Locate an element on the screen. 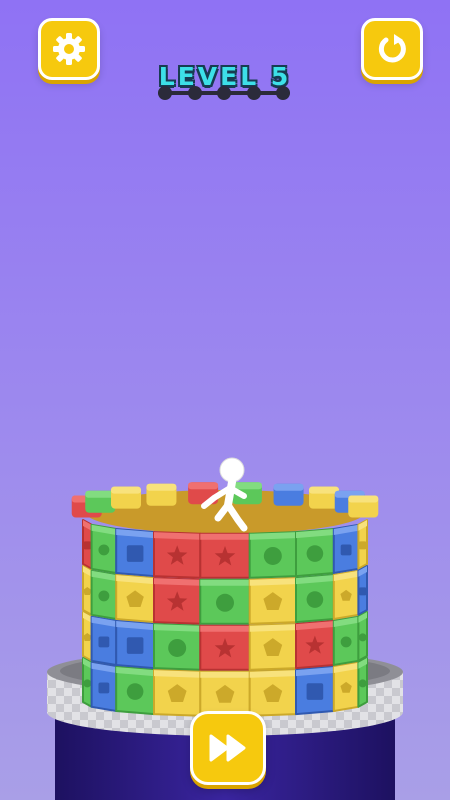 The width and height of the screenshot is (450, 800). skip-button is located at coordinates (228, 748).